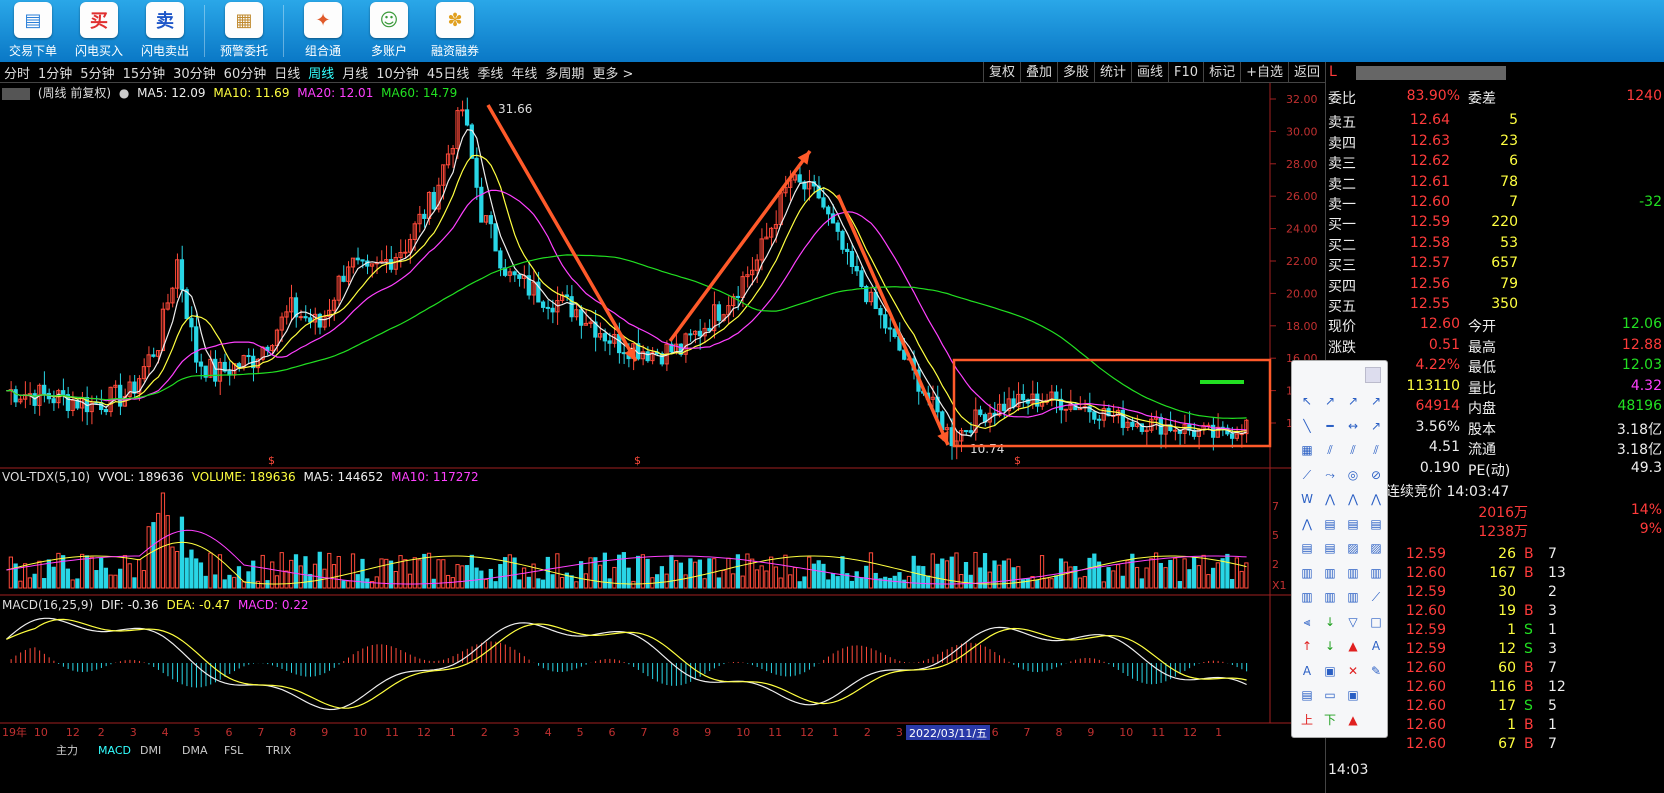 The width and height of the screenshot is (1664, 793). I want to click on chart-tool-button: +自选, so click(1264, 72).